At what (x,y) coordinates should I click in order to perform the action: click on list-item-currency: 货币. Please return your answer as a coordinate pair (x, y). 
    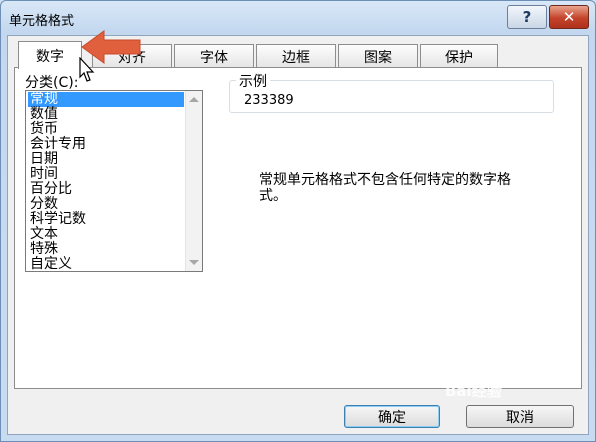
    Looking at the image, I should click on (106, 129).